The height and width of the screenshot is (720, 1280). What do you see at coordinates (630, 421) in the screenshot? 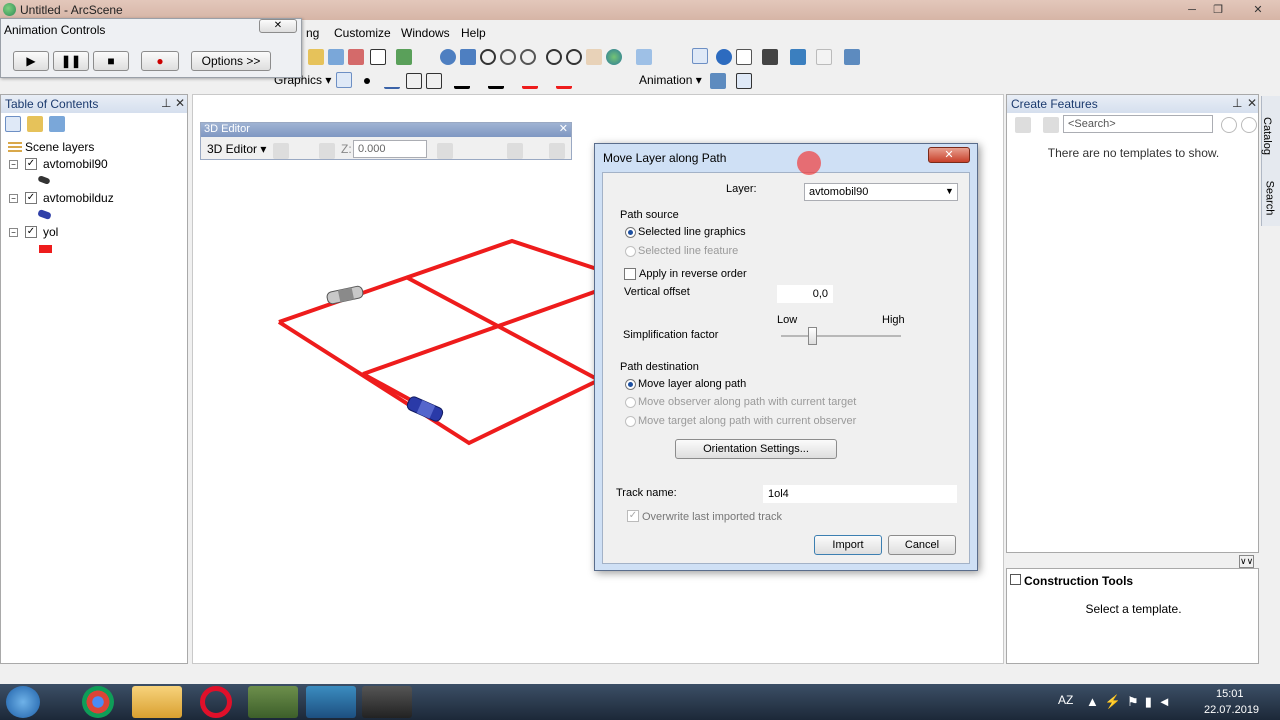
I see `move-target-radio` at bounding box center [630, 421].